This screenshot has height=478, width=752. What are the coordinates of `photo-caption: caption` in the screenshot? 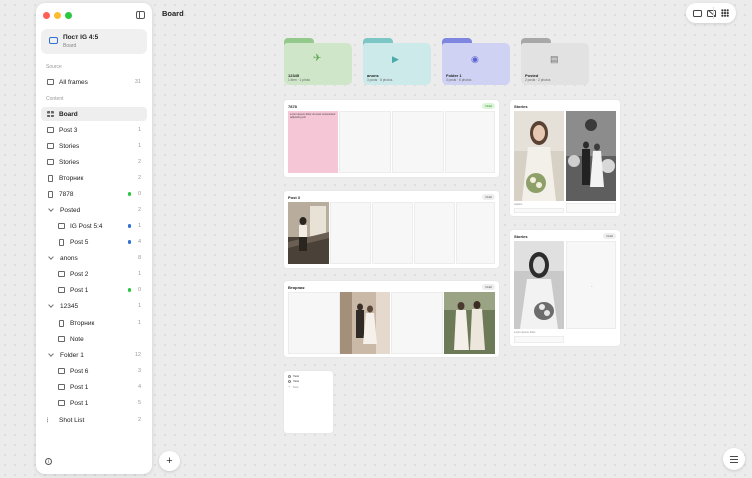 It's located at (518, 204).